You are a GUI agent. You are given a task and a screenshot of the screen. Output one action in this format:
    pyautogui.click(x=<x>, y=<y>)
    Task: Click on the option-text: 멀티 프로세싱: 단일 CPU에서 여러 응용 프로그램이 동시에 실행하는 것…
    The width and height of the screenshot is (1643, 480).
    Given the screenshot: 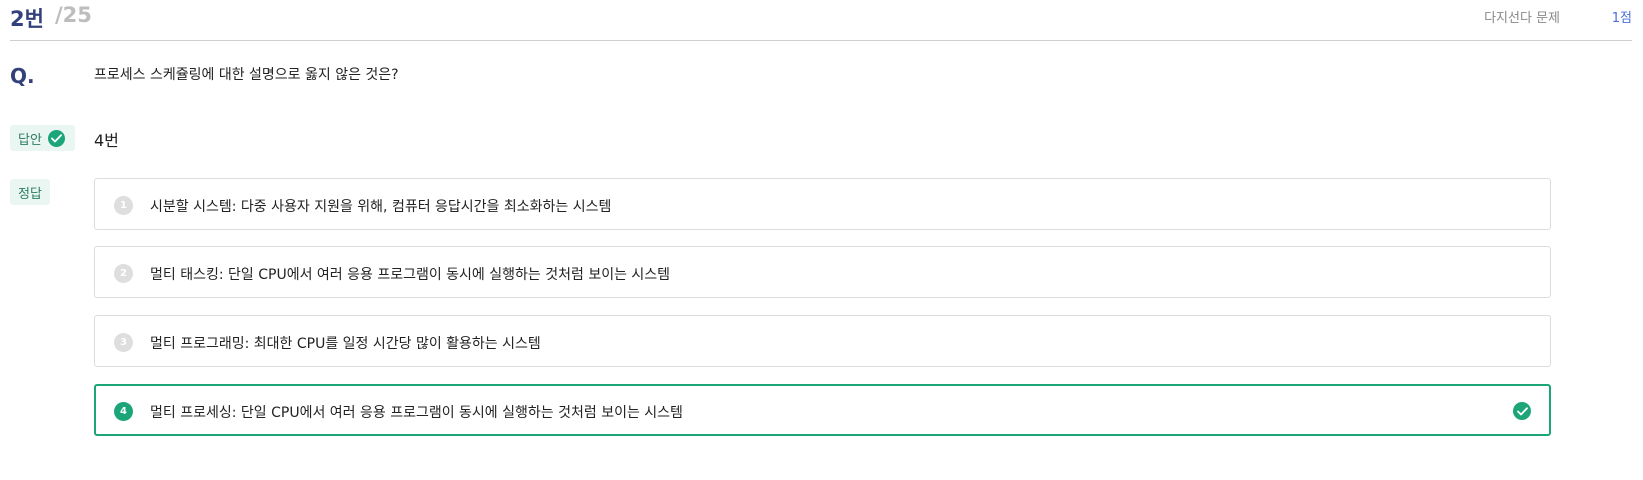 What is the action you would take?
    pyautogui.click(x=416, y=413)
    